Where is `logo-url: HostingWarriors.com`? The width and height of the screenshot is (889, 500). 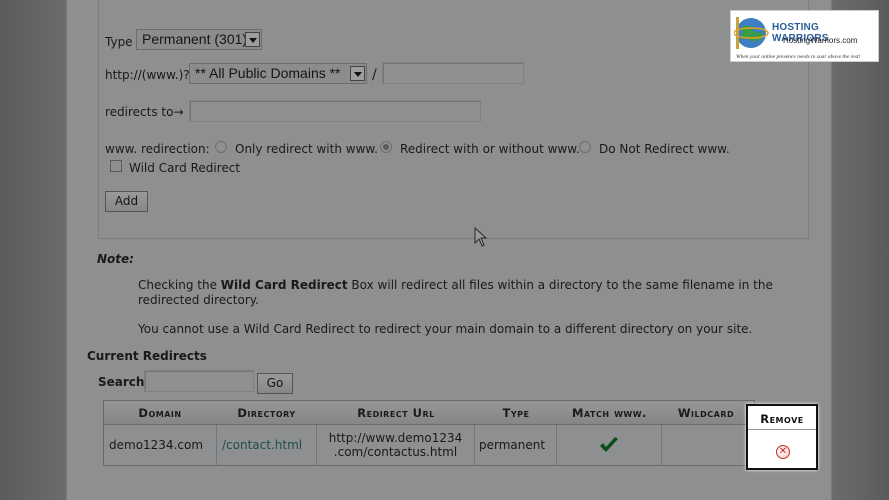
logo-url: HostingWarriors.com is located at coordinates (820, 40).